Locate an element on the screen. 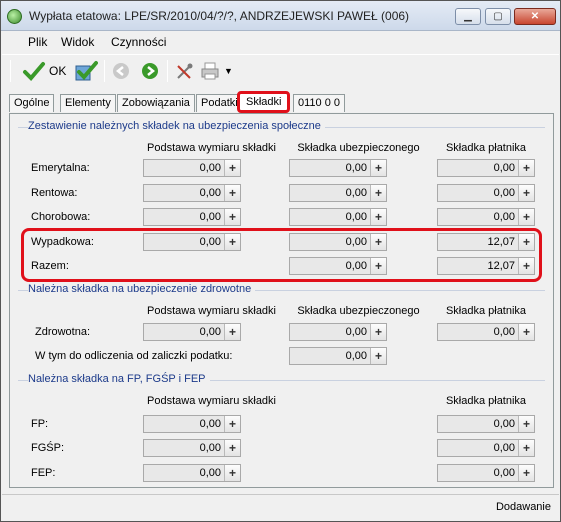 The height and width of the screenshot is (522, 561). save-and-new-button is located at coordinates (86, 71).